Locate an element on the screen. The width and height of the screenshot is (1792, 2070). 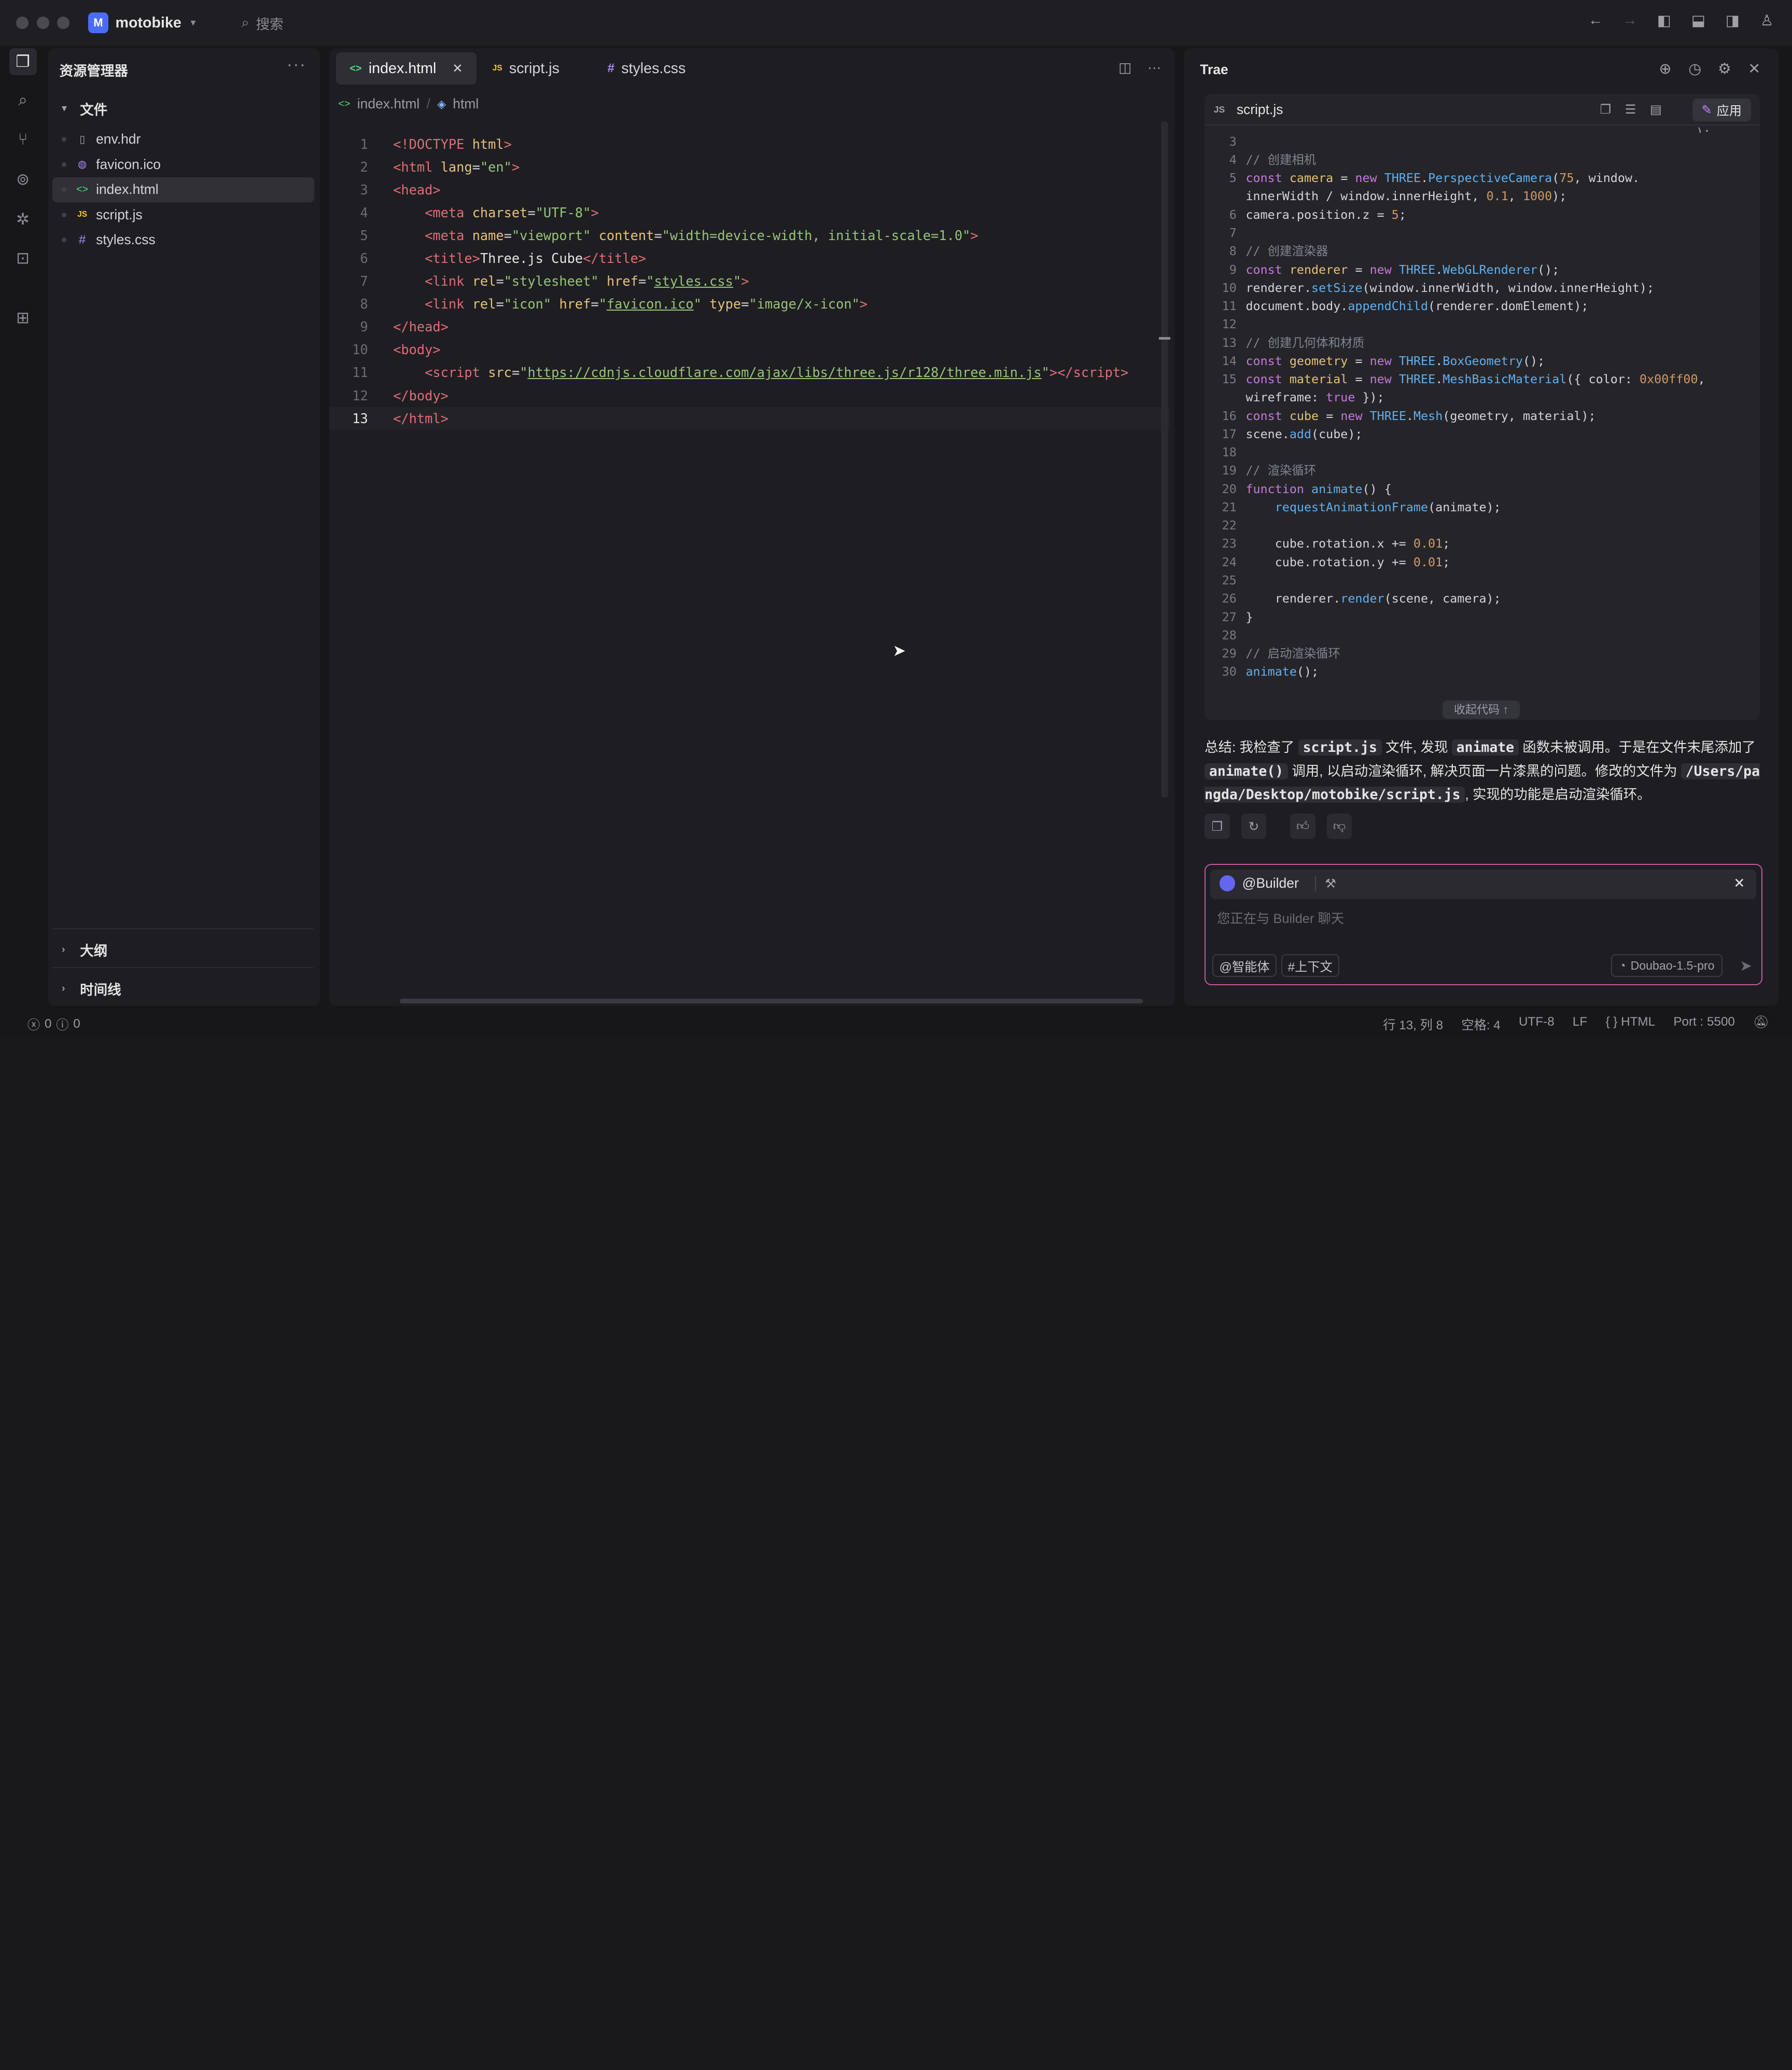
minimize-window-button is located at coordinates (42, 23).